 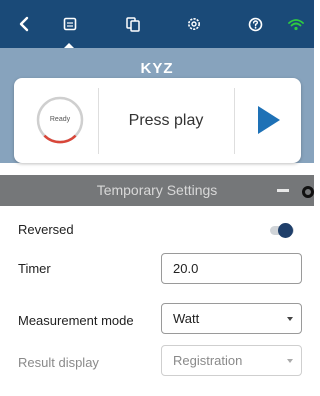 I want to click on card-divider-right, so click(x=234, y=121).